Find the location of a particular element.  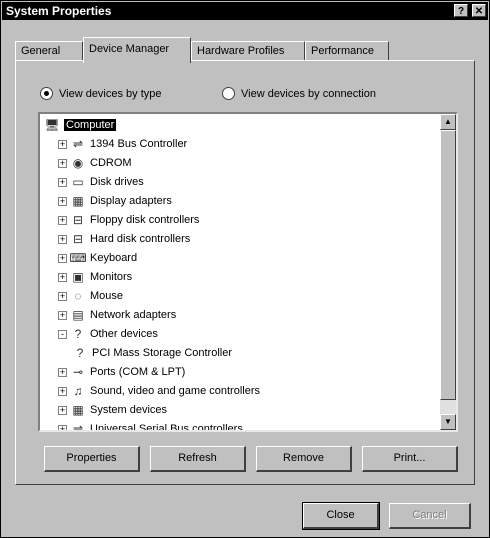

scroll-track is located at coordinates (448, 272).